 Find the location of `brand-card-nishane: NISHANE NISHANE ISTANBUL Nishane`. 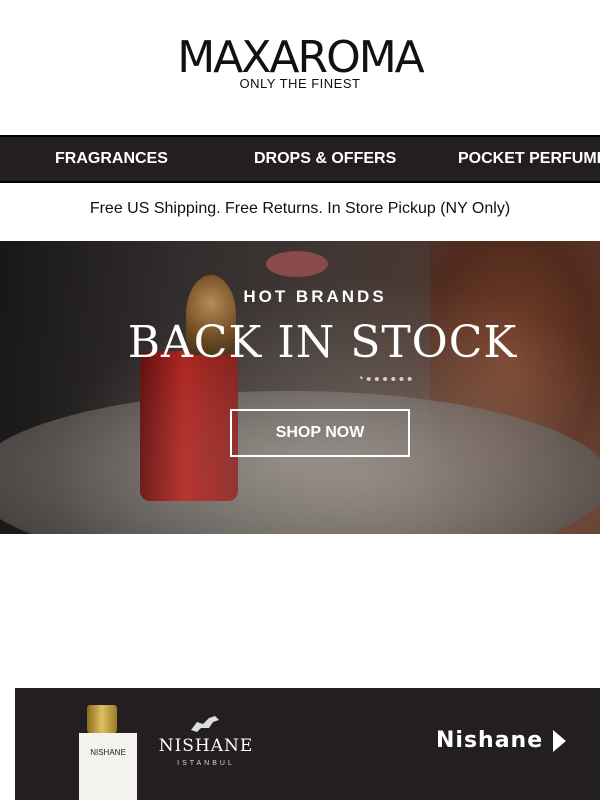

brand-card-nishane: NISHANE NISHANE ISTANBUL Nishane is located at coordinates (307, 744).